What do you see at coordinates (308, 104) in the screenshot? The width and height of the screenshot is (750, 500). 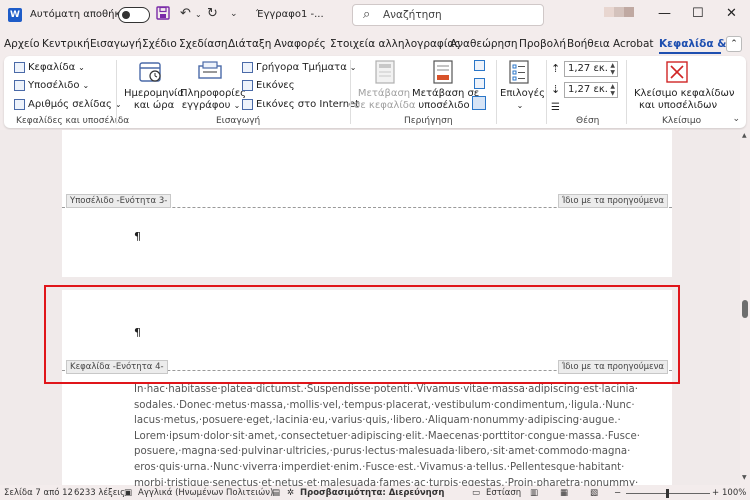 I see `online-pictures-label: Εικόνες στο Internet` at bounding box center [308, 104].